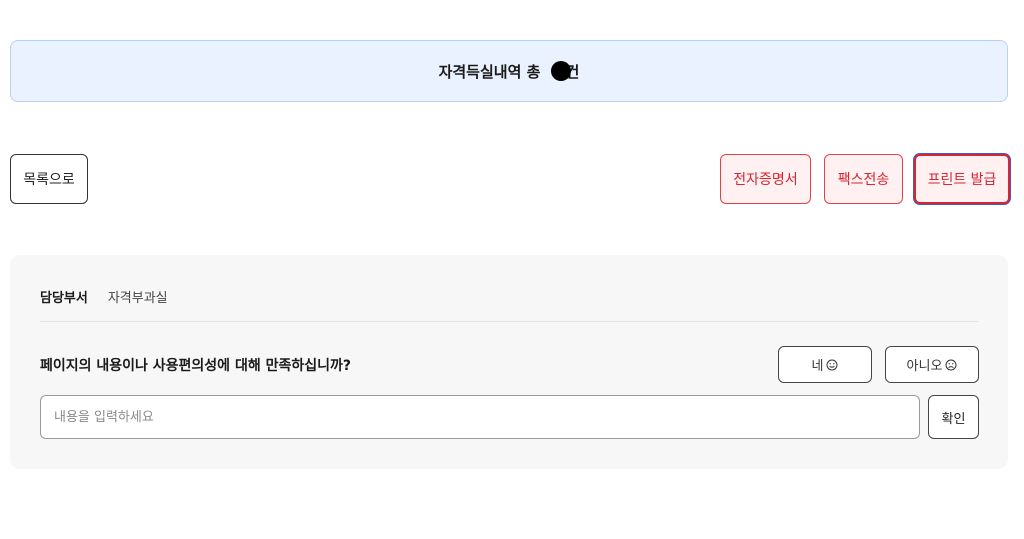  I want to click on department-value: 자격부과실, so click(137, 298).